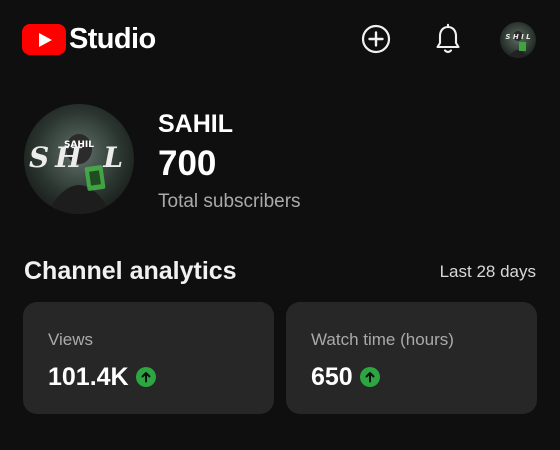 The width and height of the screenshot is (560, 450). I want to click on channel-avatar-image: SH L SAHIL, so click(79, 159).